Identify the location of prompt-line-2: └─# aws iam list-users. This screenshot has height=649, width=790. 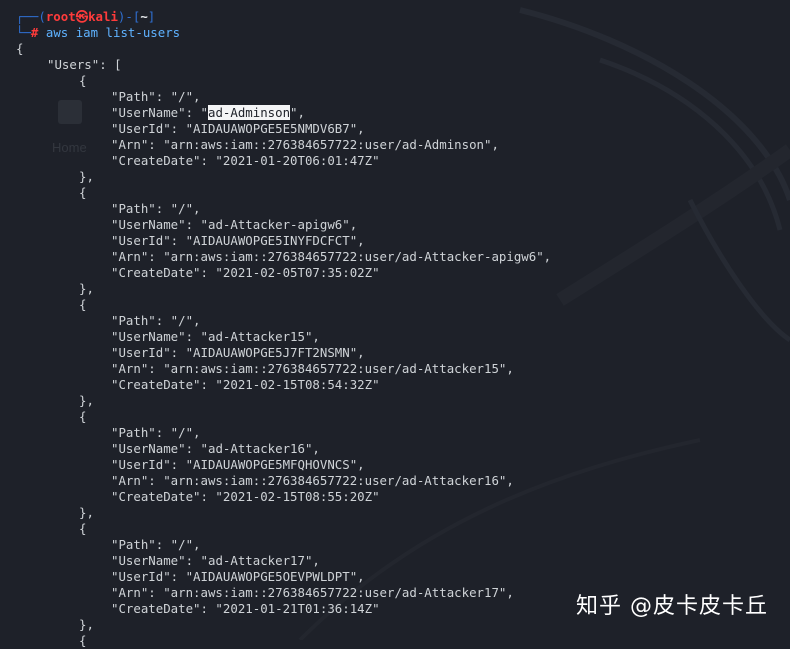
(98, 32).